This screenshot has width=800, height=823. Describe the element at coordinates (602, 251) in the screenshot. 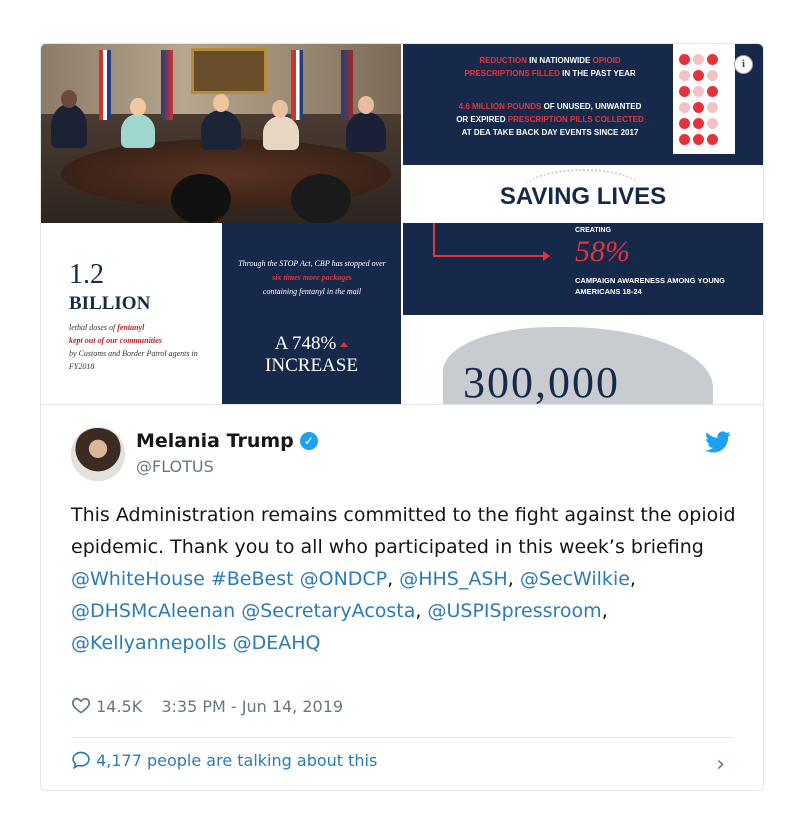

I see `awareness-percent: 58%` at that location.